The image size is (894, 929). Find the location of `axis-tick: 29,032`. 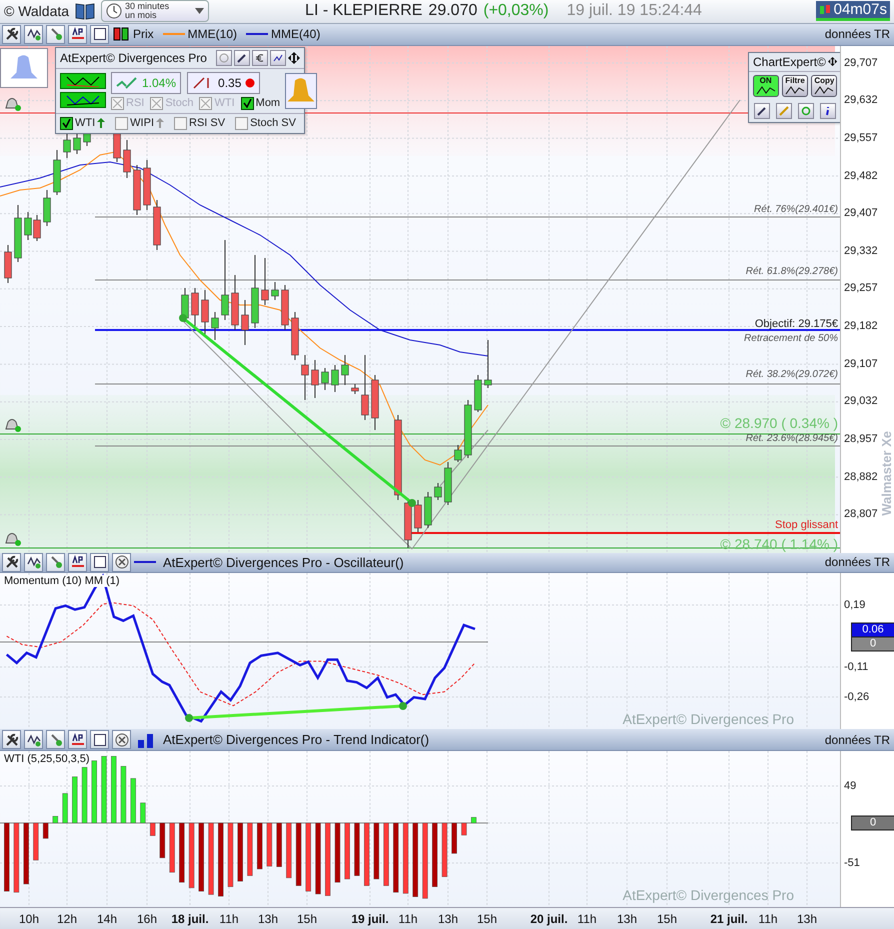

axis-tick: 29,032 is located at coordinates (861, 401).